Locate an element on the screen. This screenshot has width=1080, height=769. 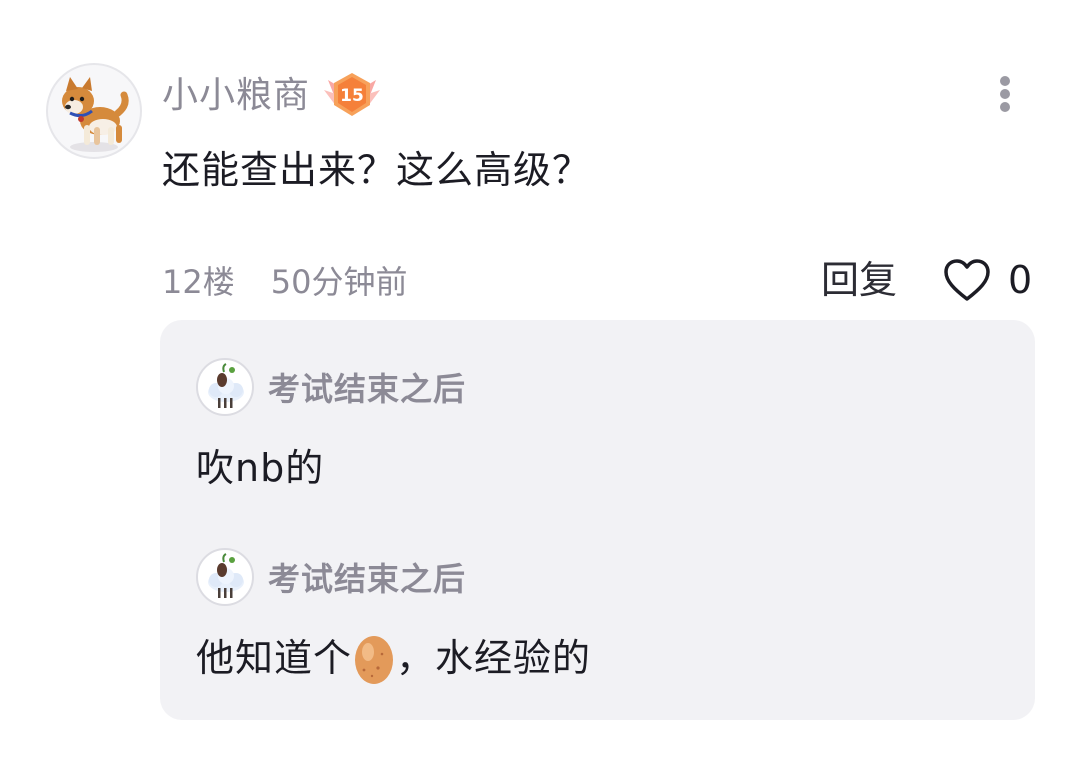
reply-item: 考试结束之后 他知道个 ，水经验的 is located at coordinates (393, 616).